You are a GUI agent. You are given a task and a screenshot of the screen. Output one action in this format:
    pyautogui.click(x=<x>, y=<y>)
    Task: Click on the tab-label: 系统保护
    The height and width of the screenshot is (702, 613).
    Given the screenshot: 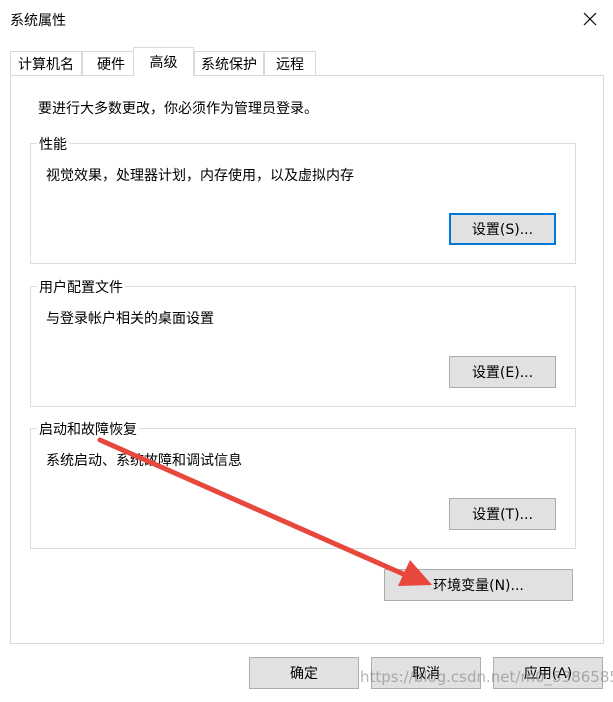 What is the action you would take?
    pyautogui.click(x=229, y=64)
    